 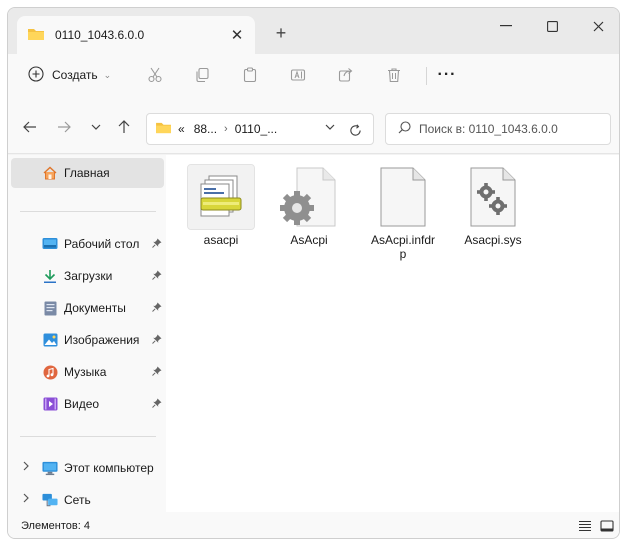 I want to click on chevron-down-icon: ⌄, so click(x=107, y=74).